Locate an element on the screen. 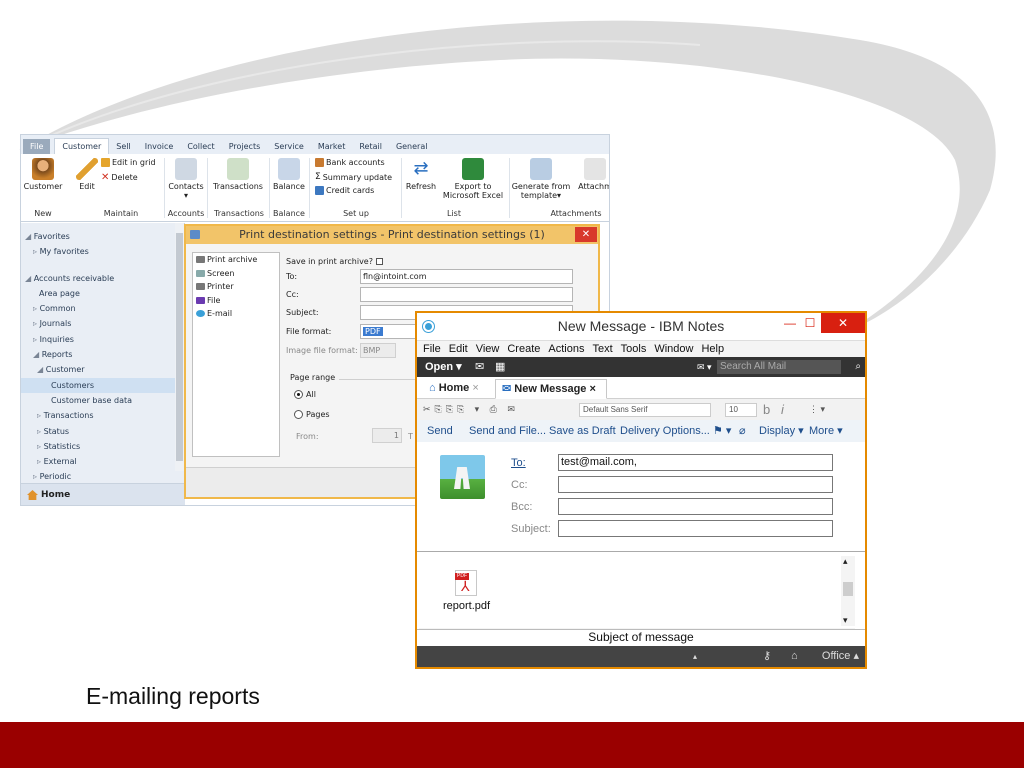 Image resolution: width=1024 pixels, height=768 pixels. tab-collect: Collect is located at coordinates (200, 146).